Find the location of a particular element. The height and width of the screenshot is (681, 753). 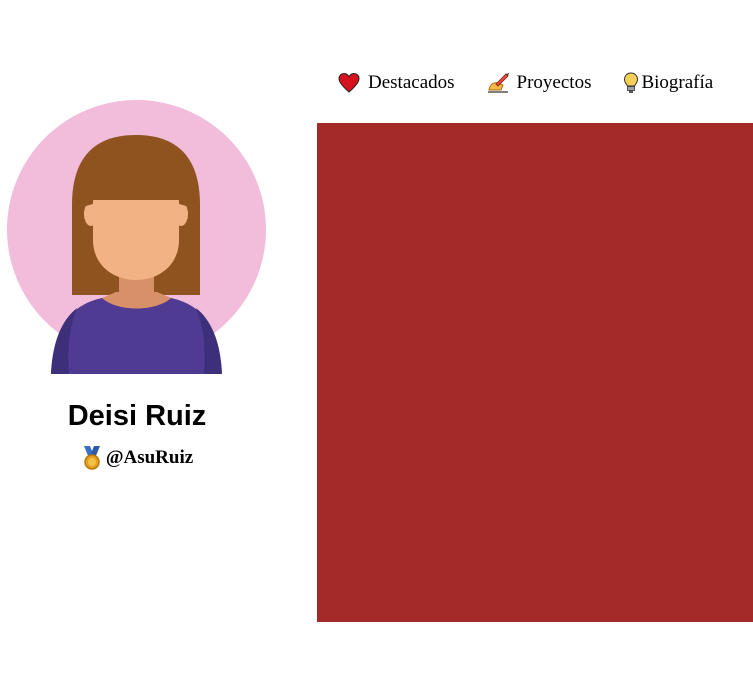

avatar is located at coordinates (136, 237).